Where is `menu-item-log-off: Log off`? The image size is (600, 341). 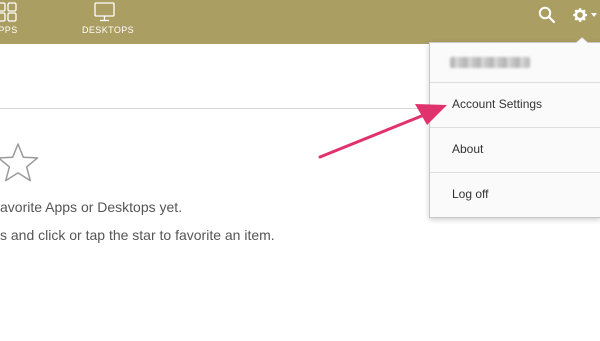 menu-item-log-off: Log off is located at coordinates (515, 195).